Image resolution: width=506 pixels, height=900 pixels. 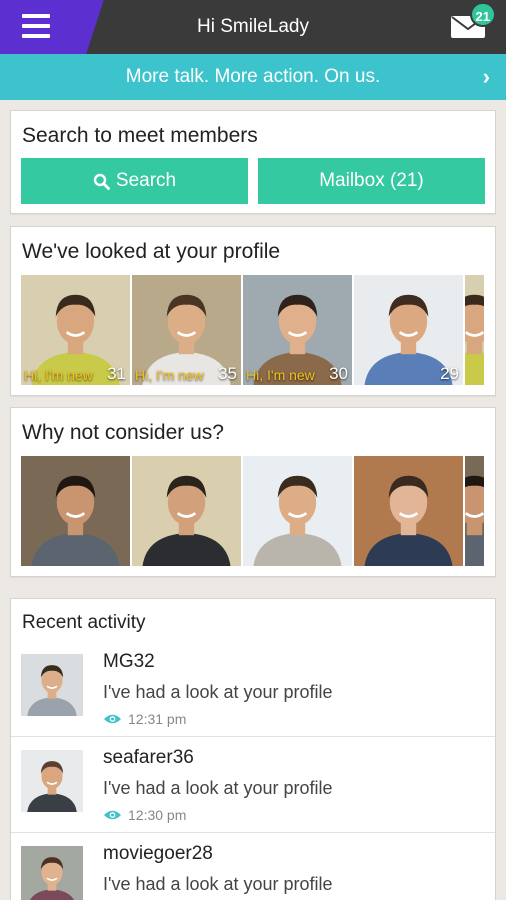 What do you see at coordinates (474, 330) in the screenshot?
I see `looked-photo-partial` at bounding box center [474, 330].